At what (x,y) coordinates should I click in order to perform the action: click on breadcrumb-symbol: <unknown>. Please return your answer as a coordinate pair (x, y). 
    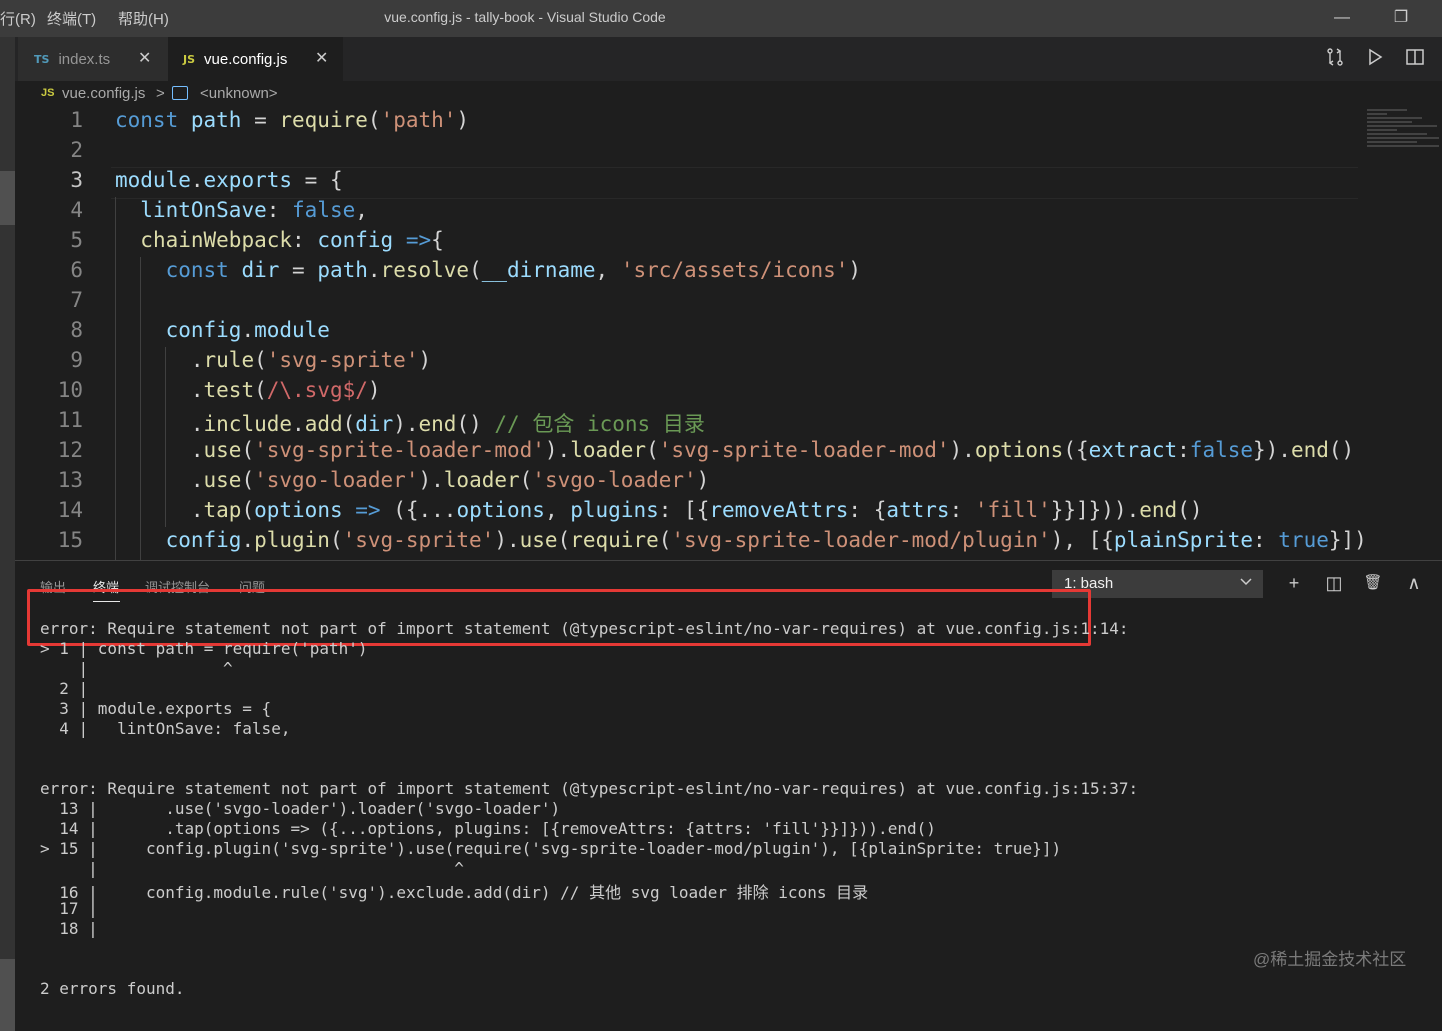
    Looking at the image, I should click on (239, 93).